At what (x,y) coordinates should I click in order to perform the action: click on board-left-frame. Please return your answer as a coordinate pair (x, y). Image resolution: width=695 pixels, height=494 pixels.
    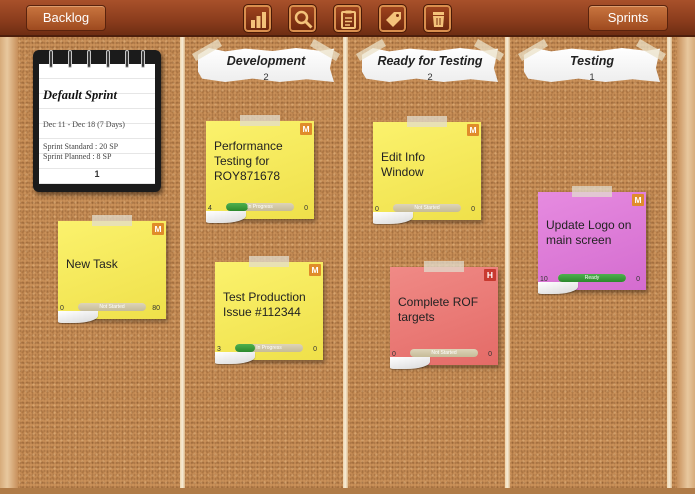
    Looking at the image, I should click on (9, 265).